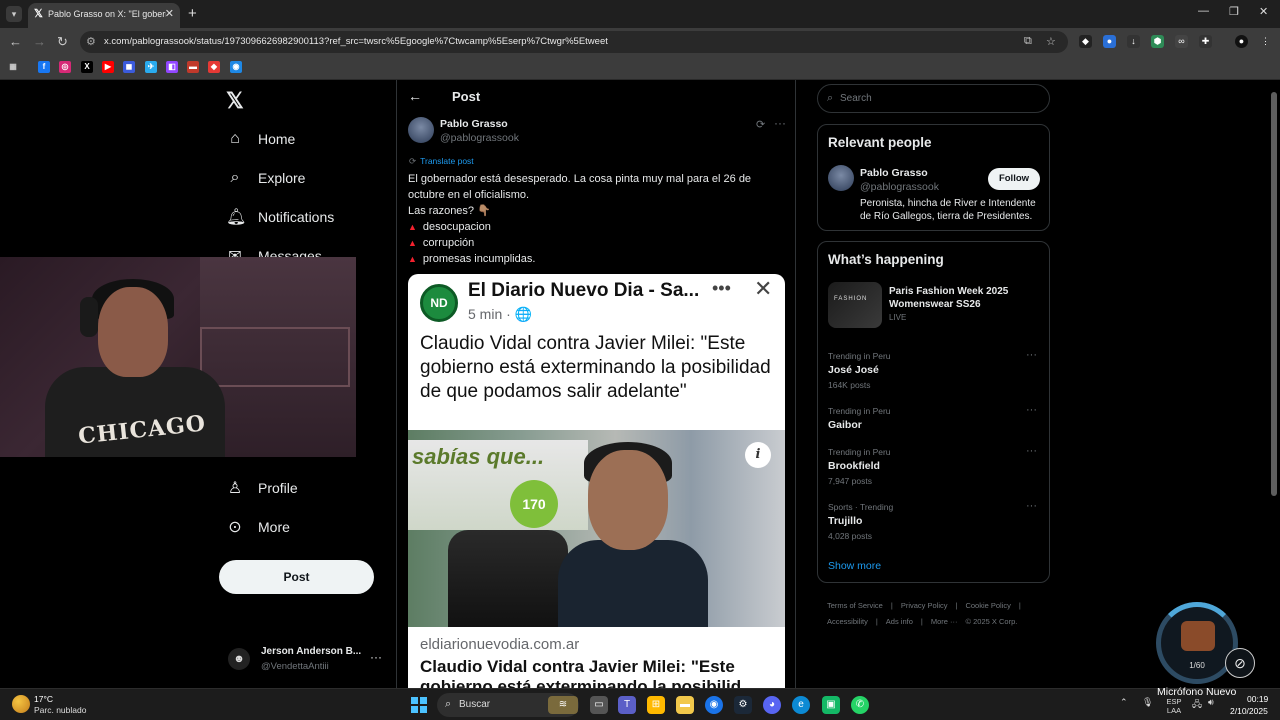  What do you see at coordinates (193, 67) in the screenshot?
I see `bookmark-8-icon: ▬` at bounding box center [193, 67].